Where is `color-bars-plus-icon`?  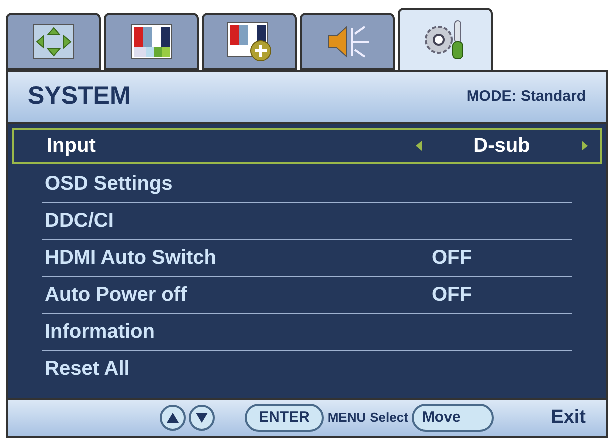 color-bars-plus-icon is located at coordinates (249, 42).